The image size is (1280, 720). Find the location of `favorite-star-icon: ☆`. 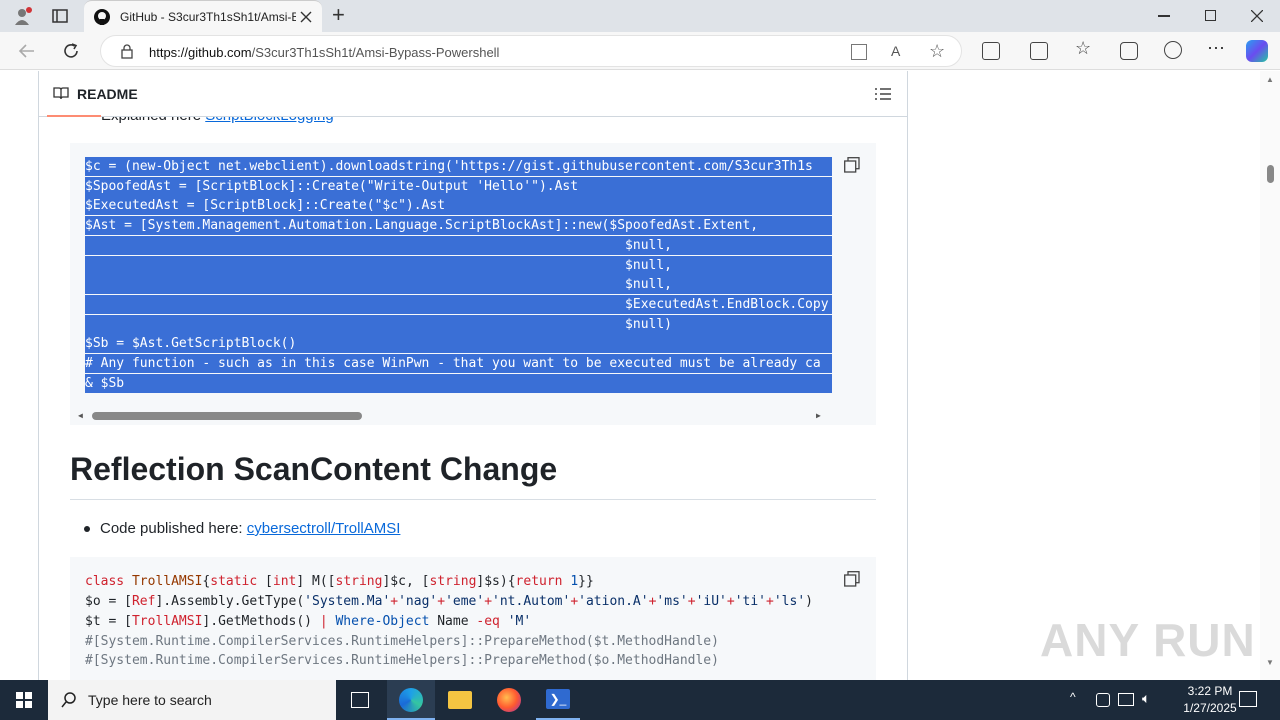

favorite-star-icon: ☆ is located at coordinates (937, 51).